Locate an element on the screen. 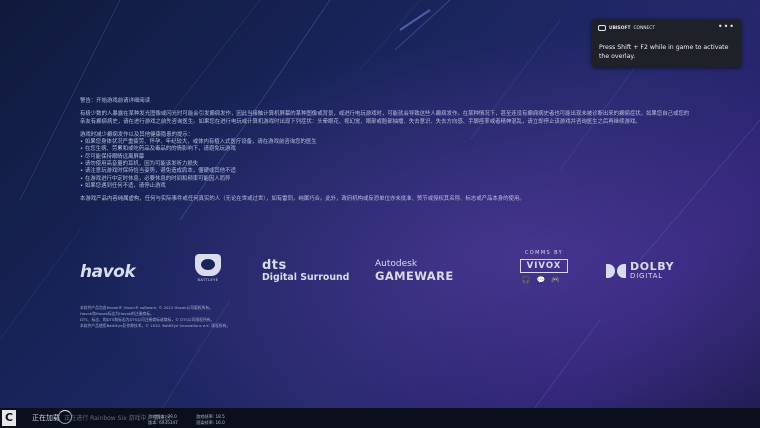 This screenshot has height=428, width=760. tip-item: • 请注意玩游戏时保持恰当姿势，避免造成肩本，僵硬或其他不适 is located at coordinates (158, 171).